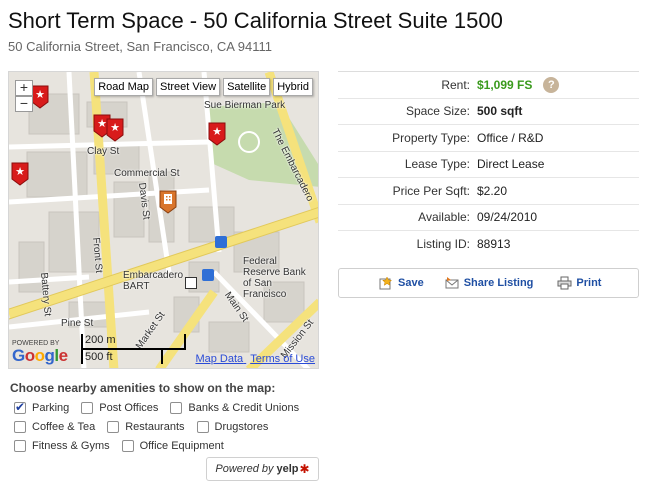 This screenshot has width=656, height=487. I want to click on zoom-in-button: +, so click(24, 88).